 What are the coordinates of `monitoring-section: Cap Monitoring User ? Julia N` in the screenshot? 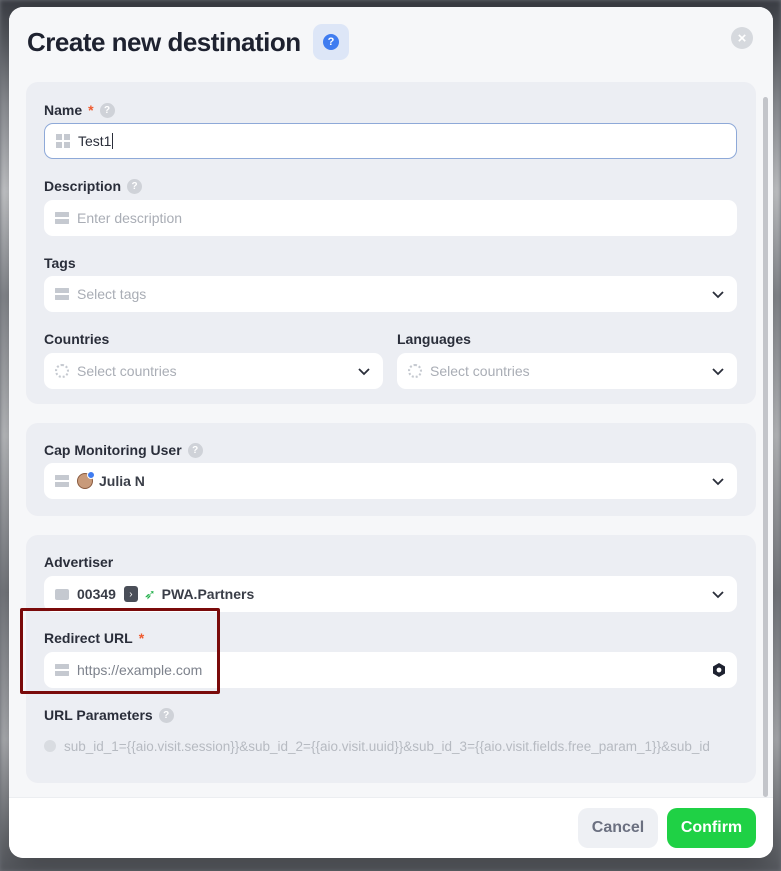 It's located at (391, 469).